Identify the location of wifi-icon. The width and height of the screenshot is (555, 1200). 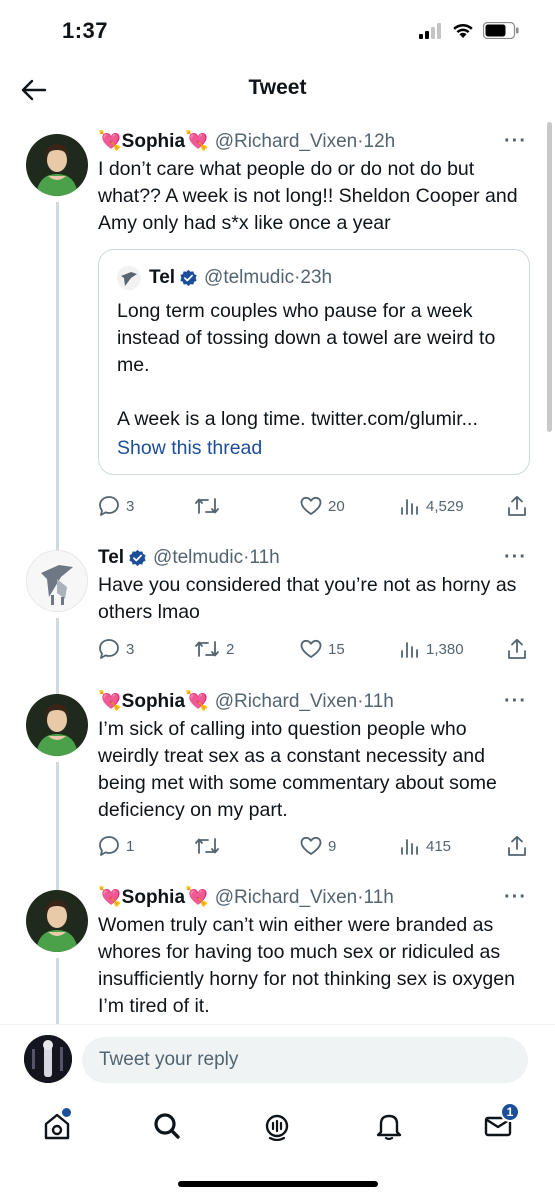
(463, 30).